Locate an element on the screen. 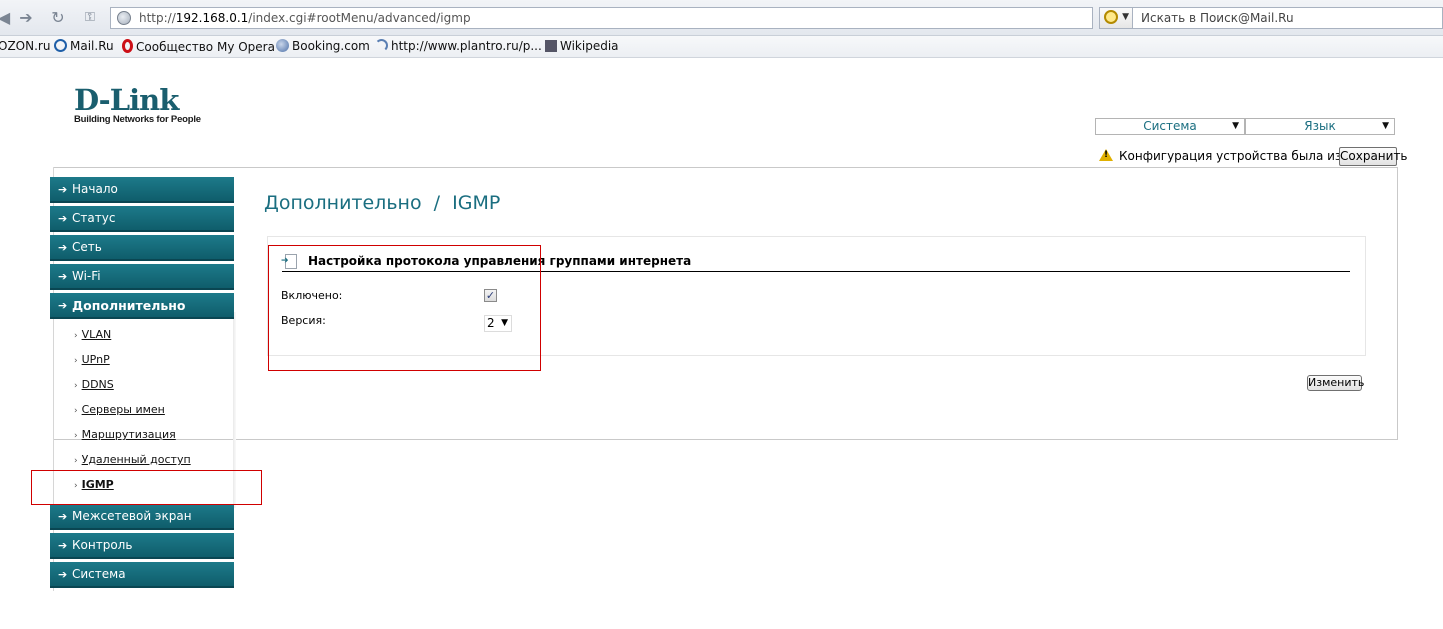 The height and width of the screenshot is (629, 1443). sidebar-item-advanced: ➔ Дополнительно is located at coordinates (142, 306).